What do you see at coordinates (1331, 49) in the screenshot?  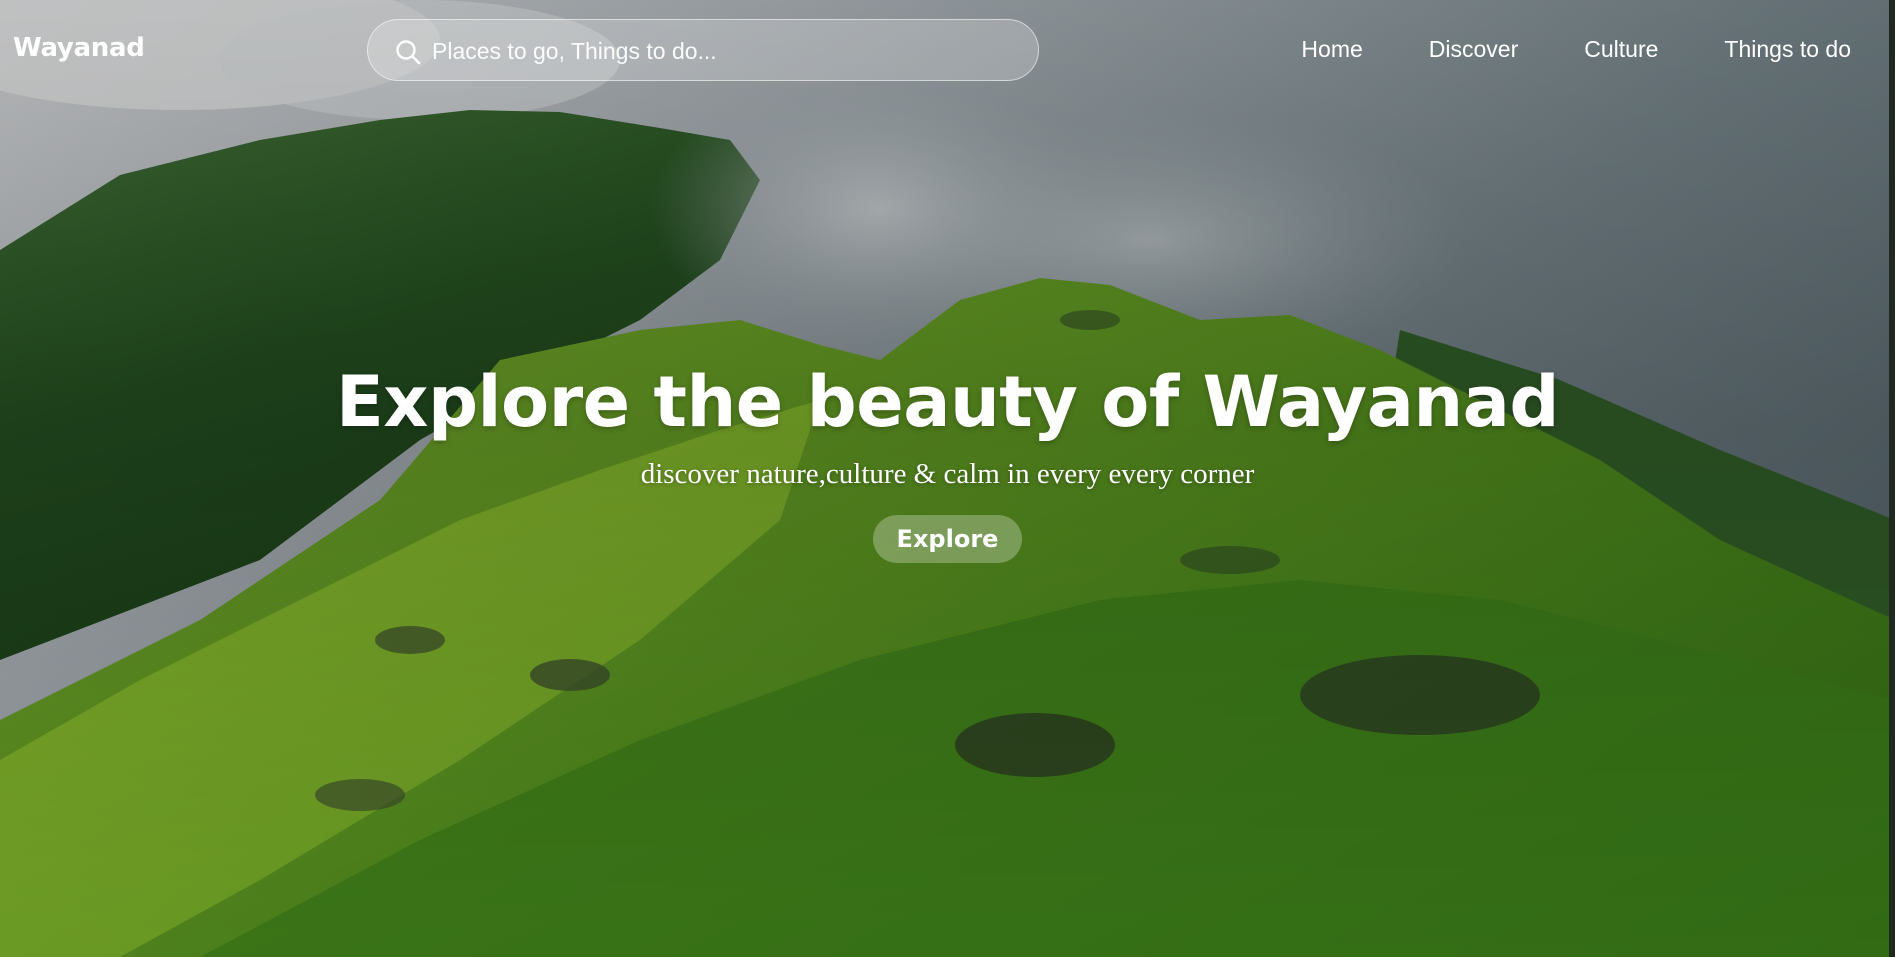 I see `nav-home-link: Home` at bounding box center [1331, 49].